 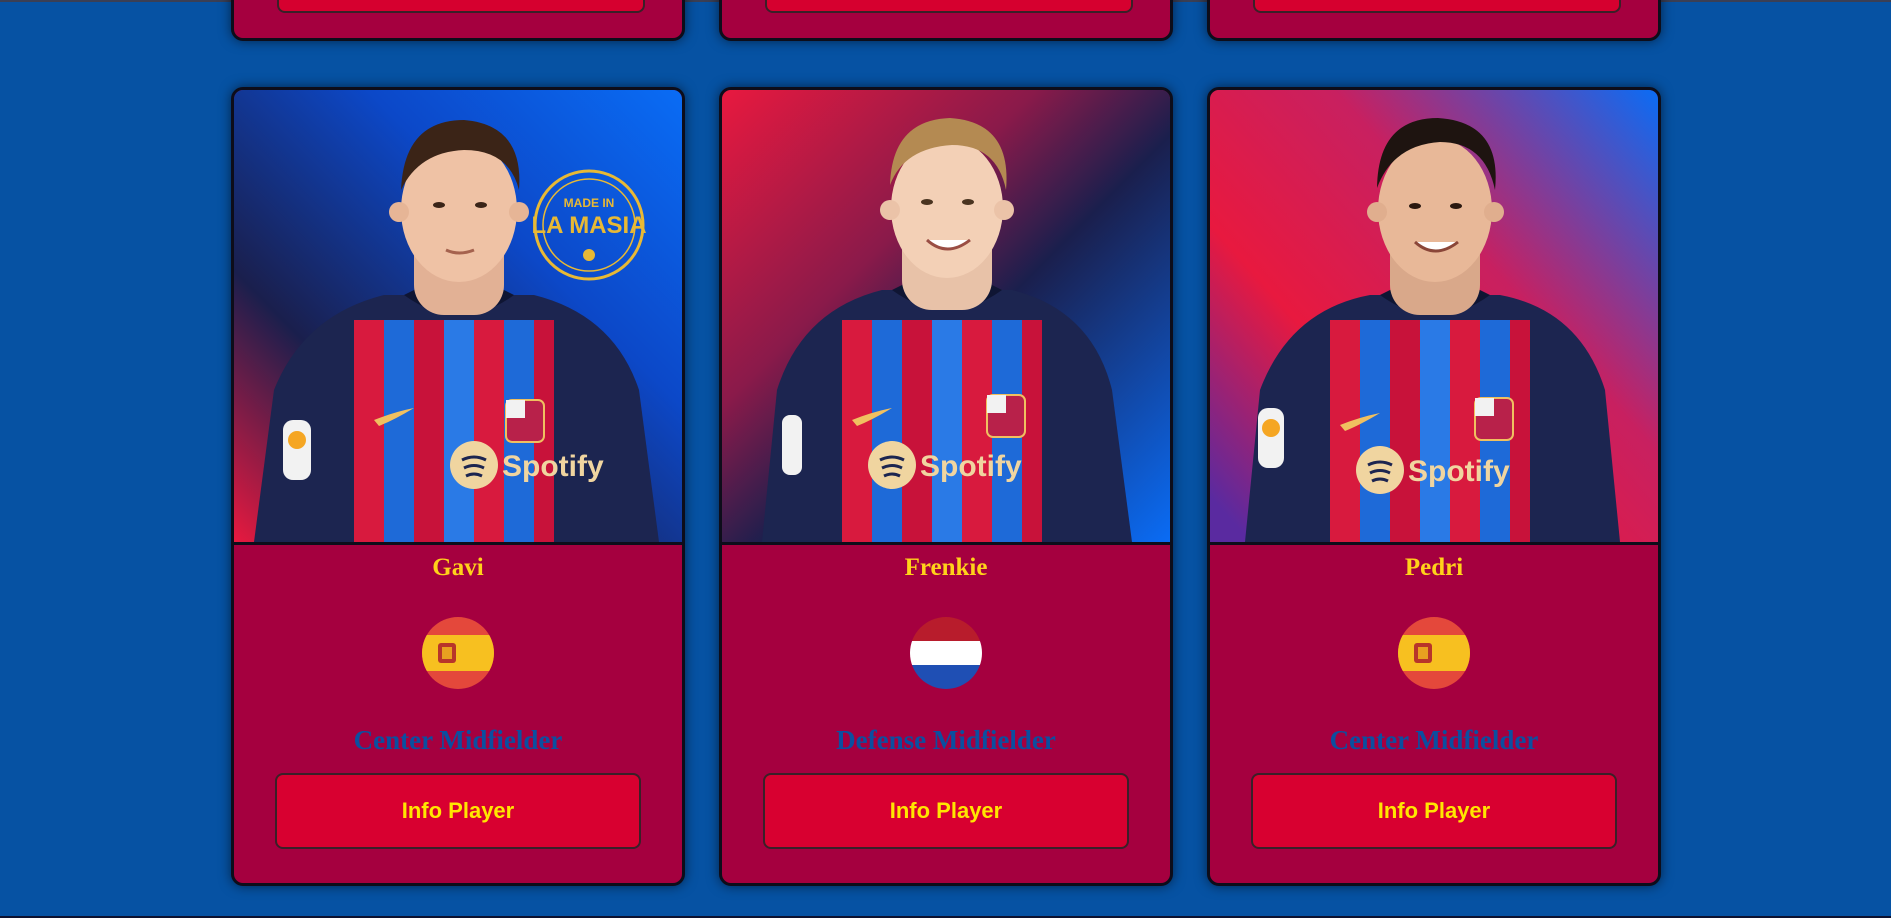 What do you see at coordinates (946, 567) in the screenshot?
I see `player-name: Frenkie` at bounding box center [946, 567].